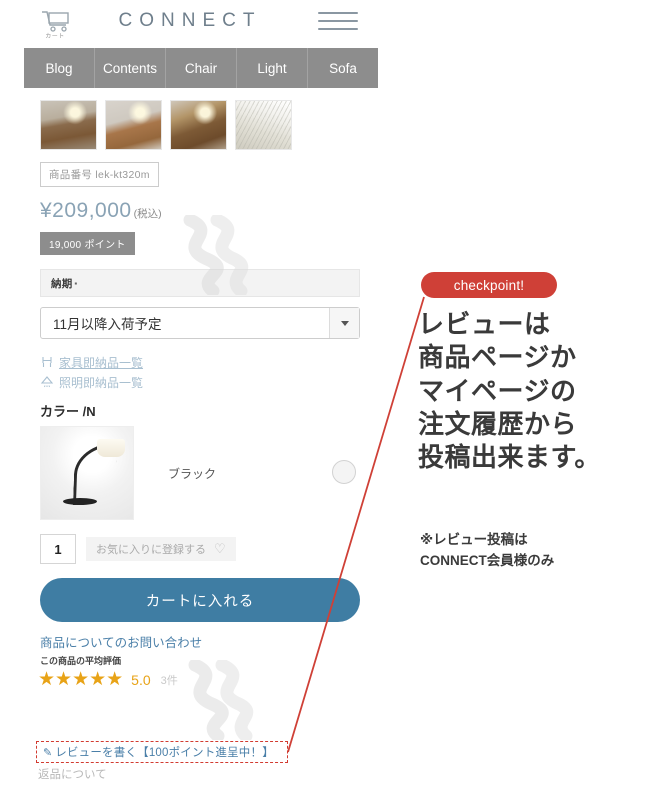 The image size is (650, 800). I want to click on stock-link-furniture-label: 家具即納品一覧, so click(101, 362).